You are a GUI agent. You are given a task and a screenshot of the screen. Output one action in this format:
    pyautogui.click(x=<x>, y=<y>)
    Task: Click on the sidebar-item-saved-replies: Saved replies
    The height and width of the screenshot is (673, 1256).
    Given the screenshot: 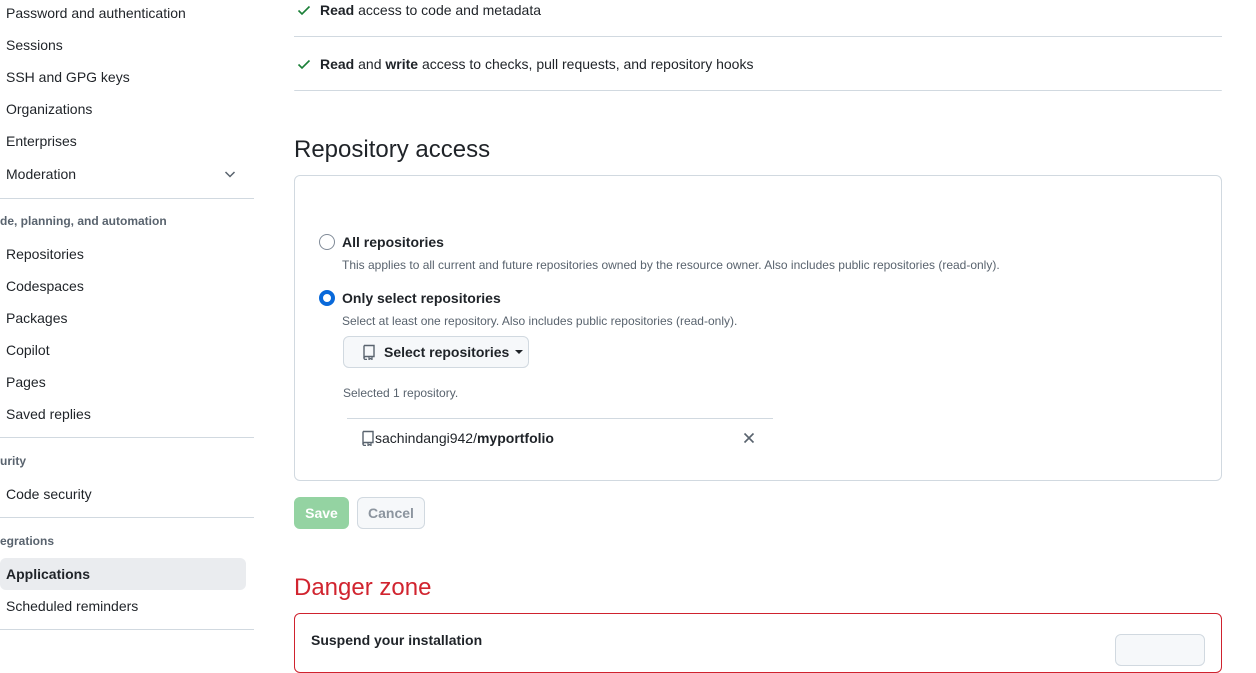 What is the action you would take?
    pyautogui.click(x=123, y=414)
    